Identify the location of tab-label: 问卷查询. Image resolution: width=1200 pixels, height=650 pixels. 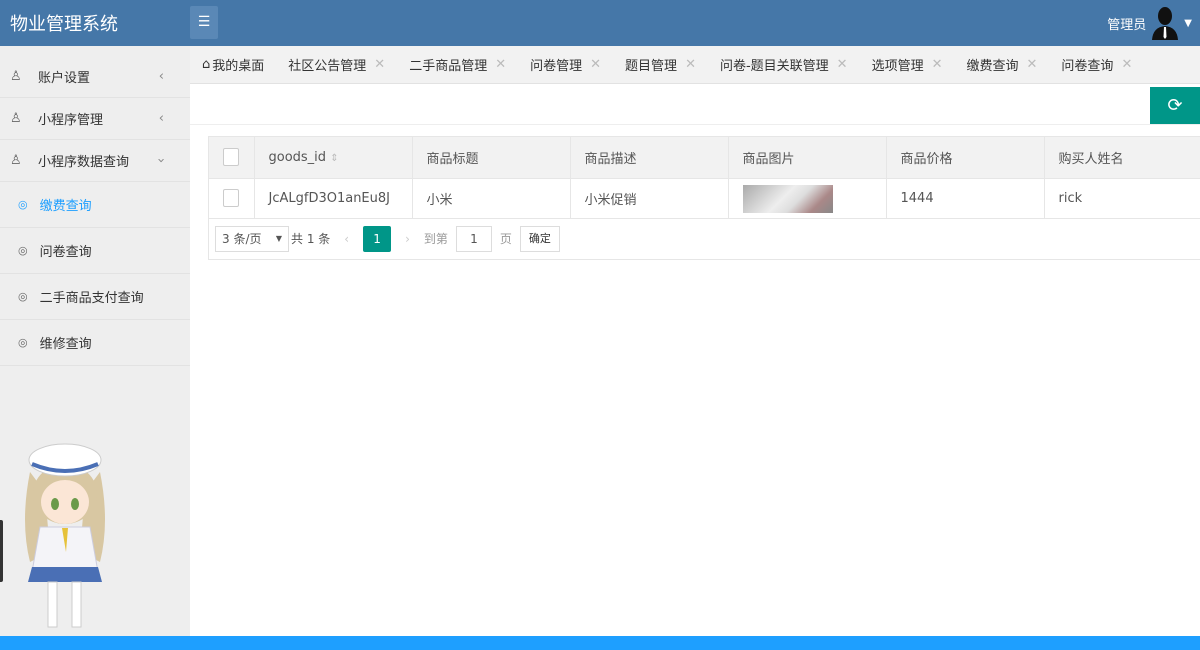
(1087, 66).